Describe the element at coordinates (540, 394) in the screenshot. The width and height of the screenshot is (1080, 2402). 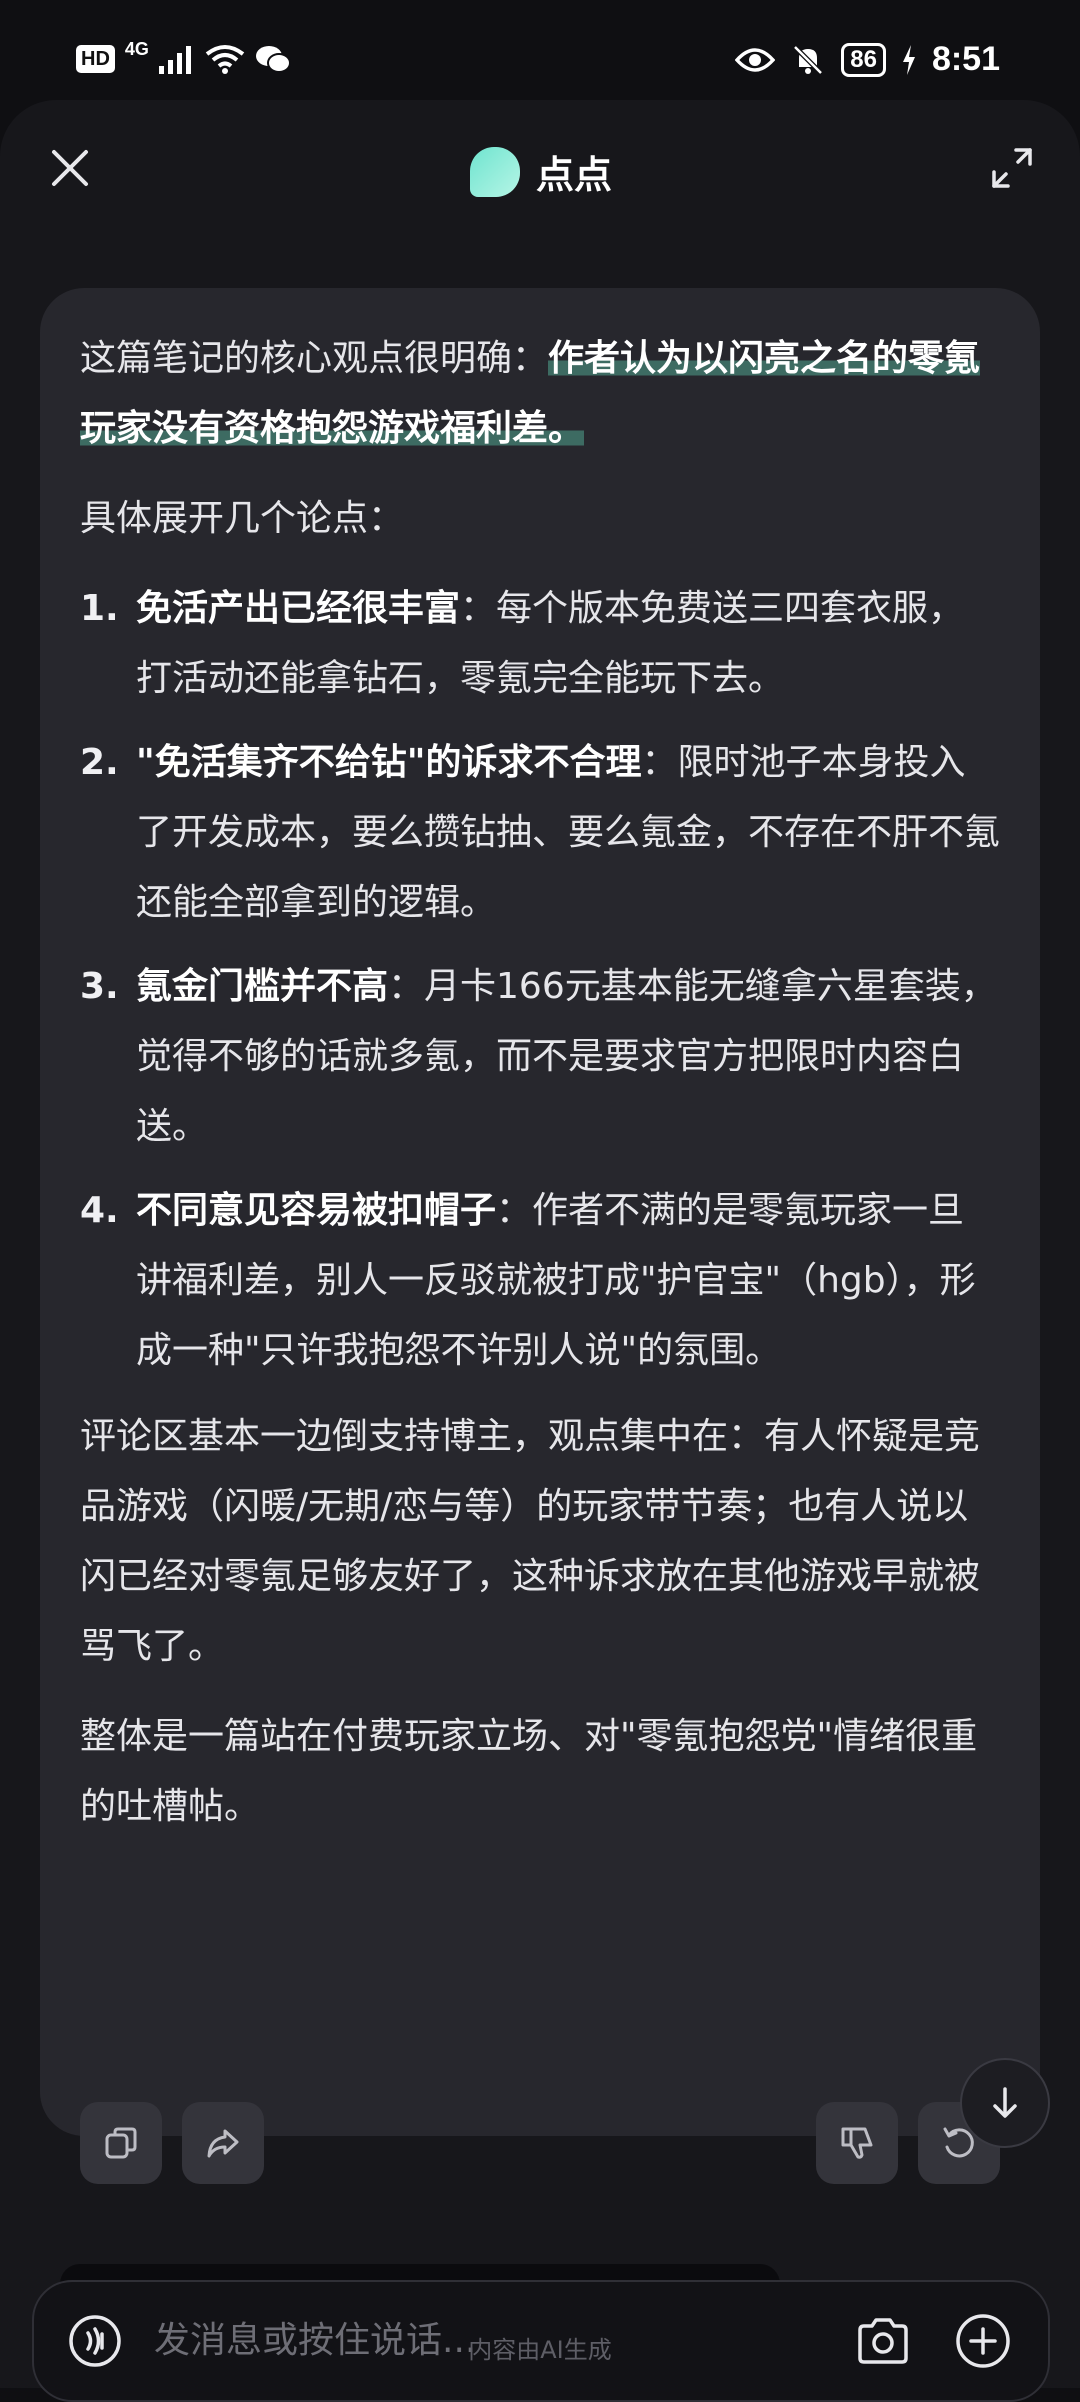
I see `intro-paragraph: 这篇笔记的核心观点很明确：作者认为以闪亮之名的零氪玩家没有资格抱怨游戏福利差。` at that location.